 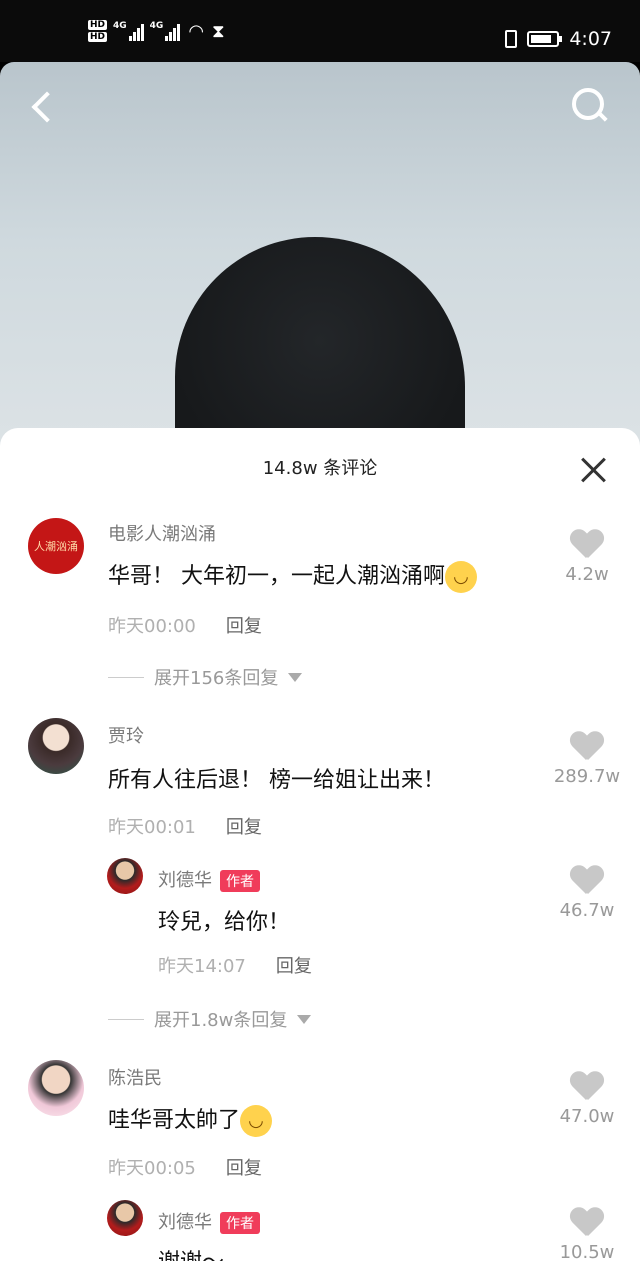 What do you see at coordinates (320, 31) in the screenshot?
I see `status-bar: HD HD 4G 4G ◠ ⧗ 4:07` at bounding box center [320, 31].